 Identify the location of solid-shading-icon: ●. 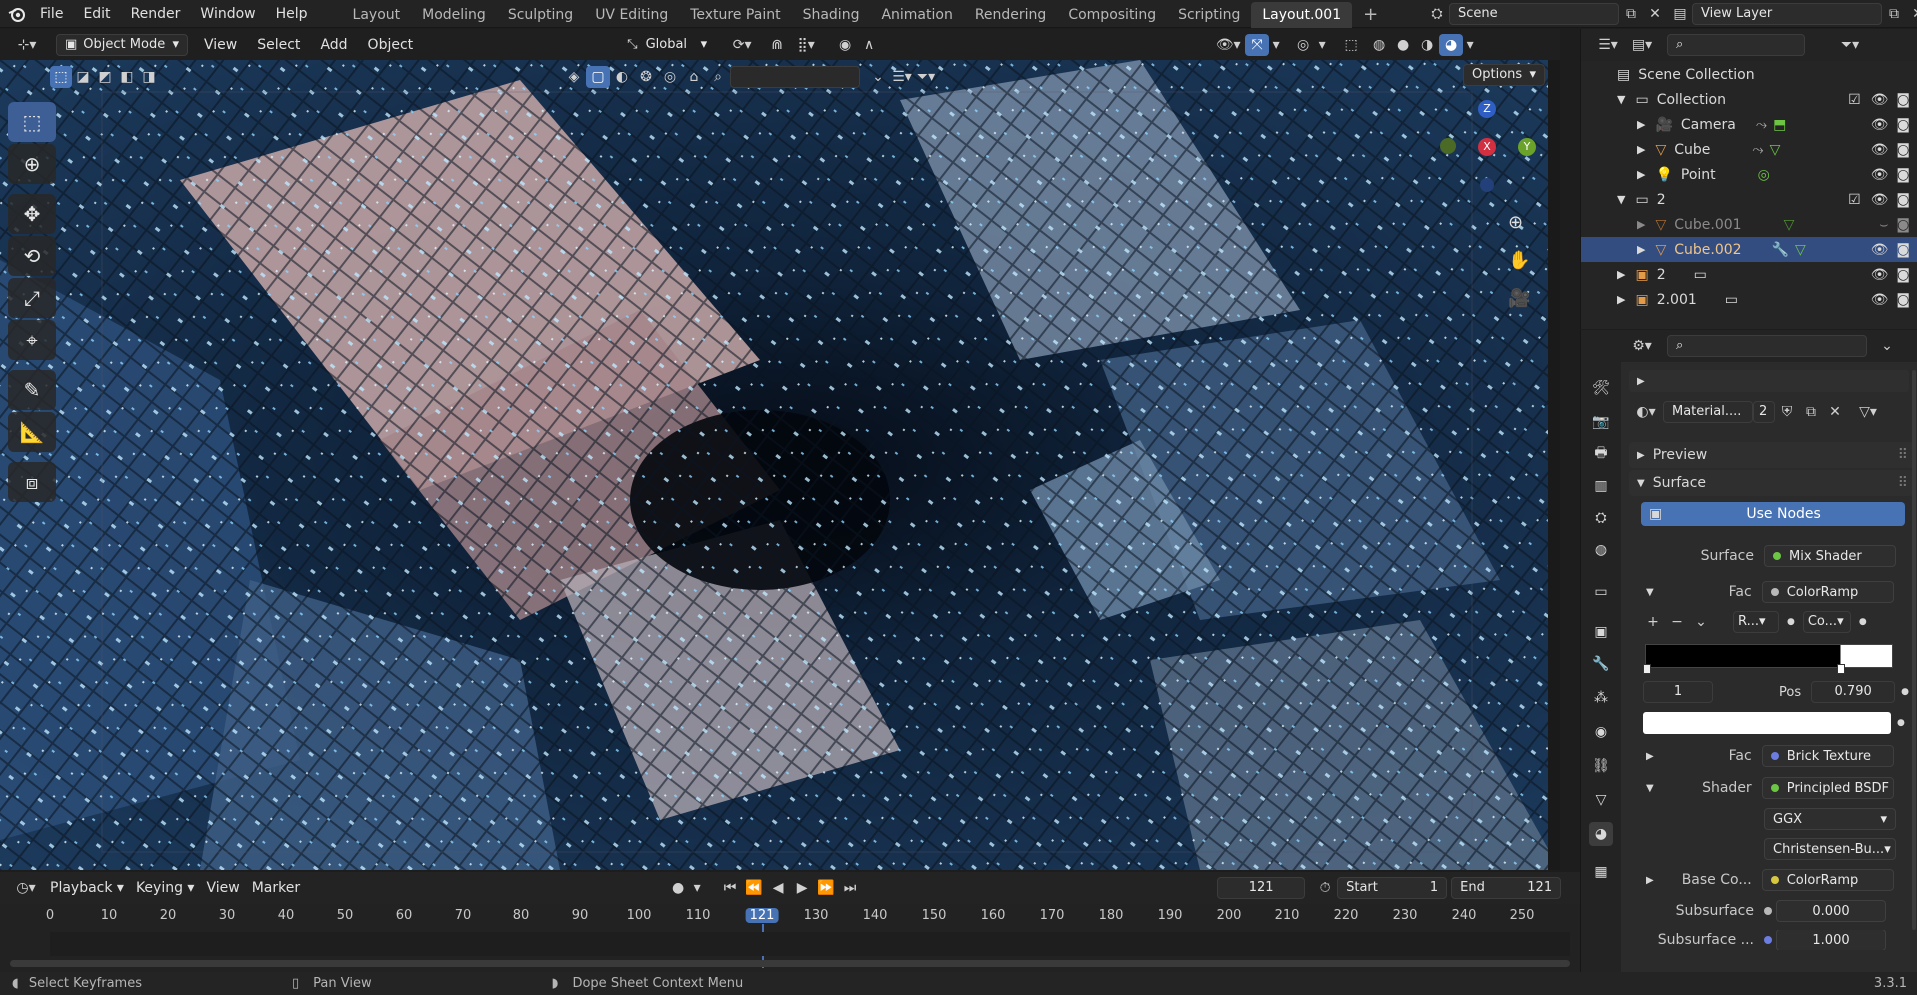
(1403, 45).